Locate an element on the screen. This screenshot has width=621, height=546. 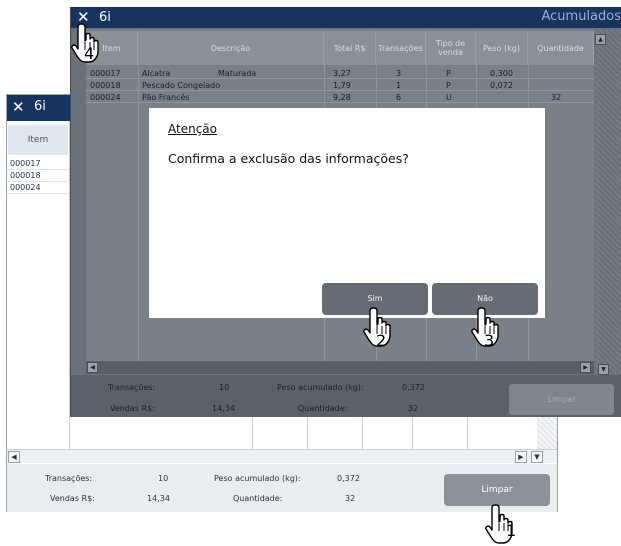
cell-total: 9,28 is located at coordinates (342, 97).